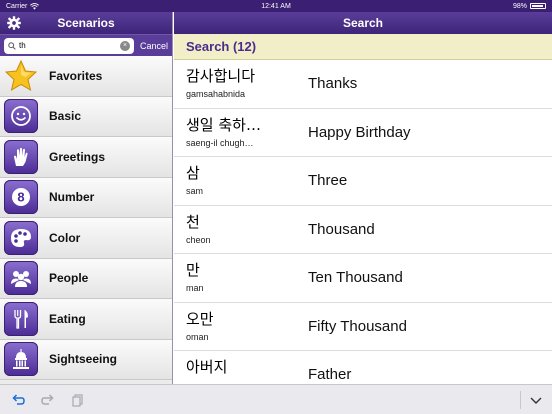  I want to click on scenarios-nav-bar: Scenarios, so click(86, 23).